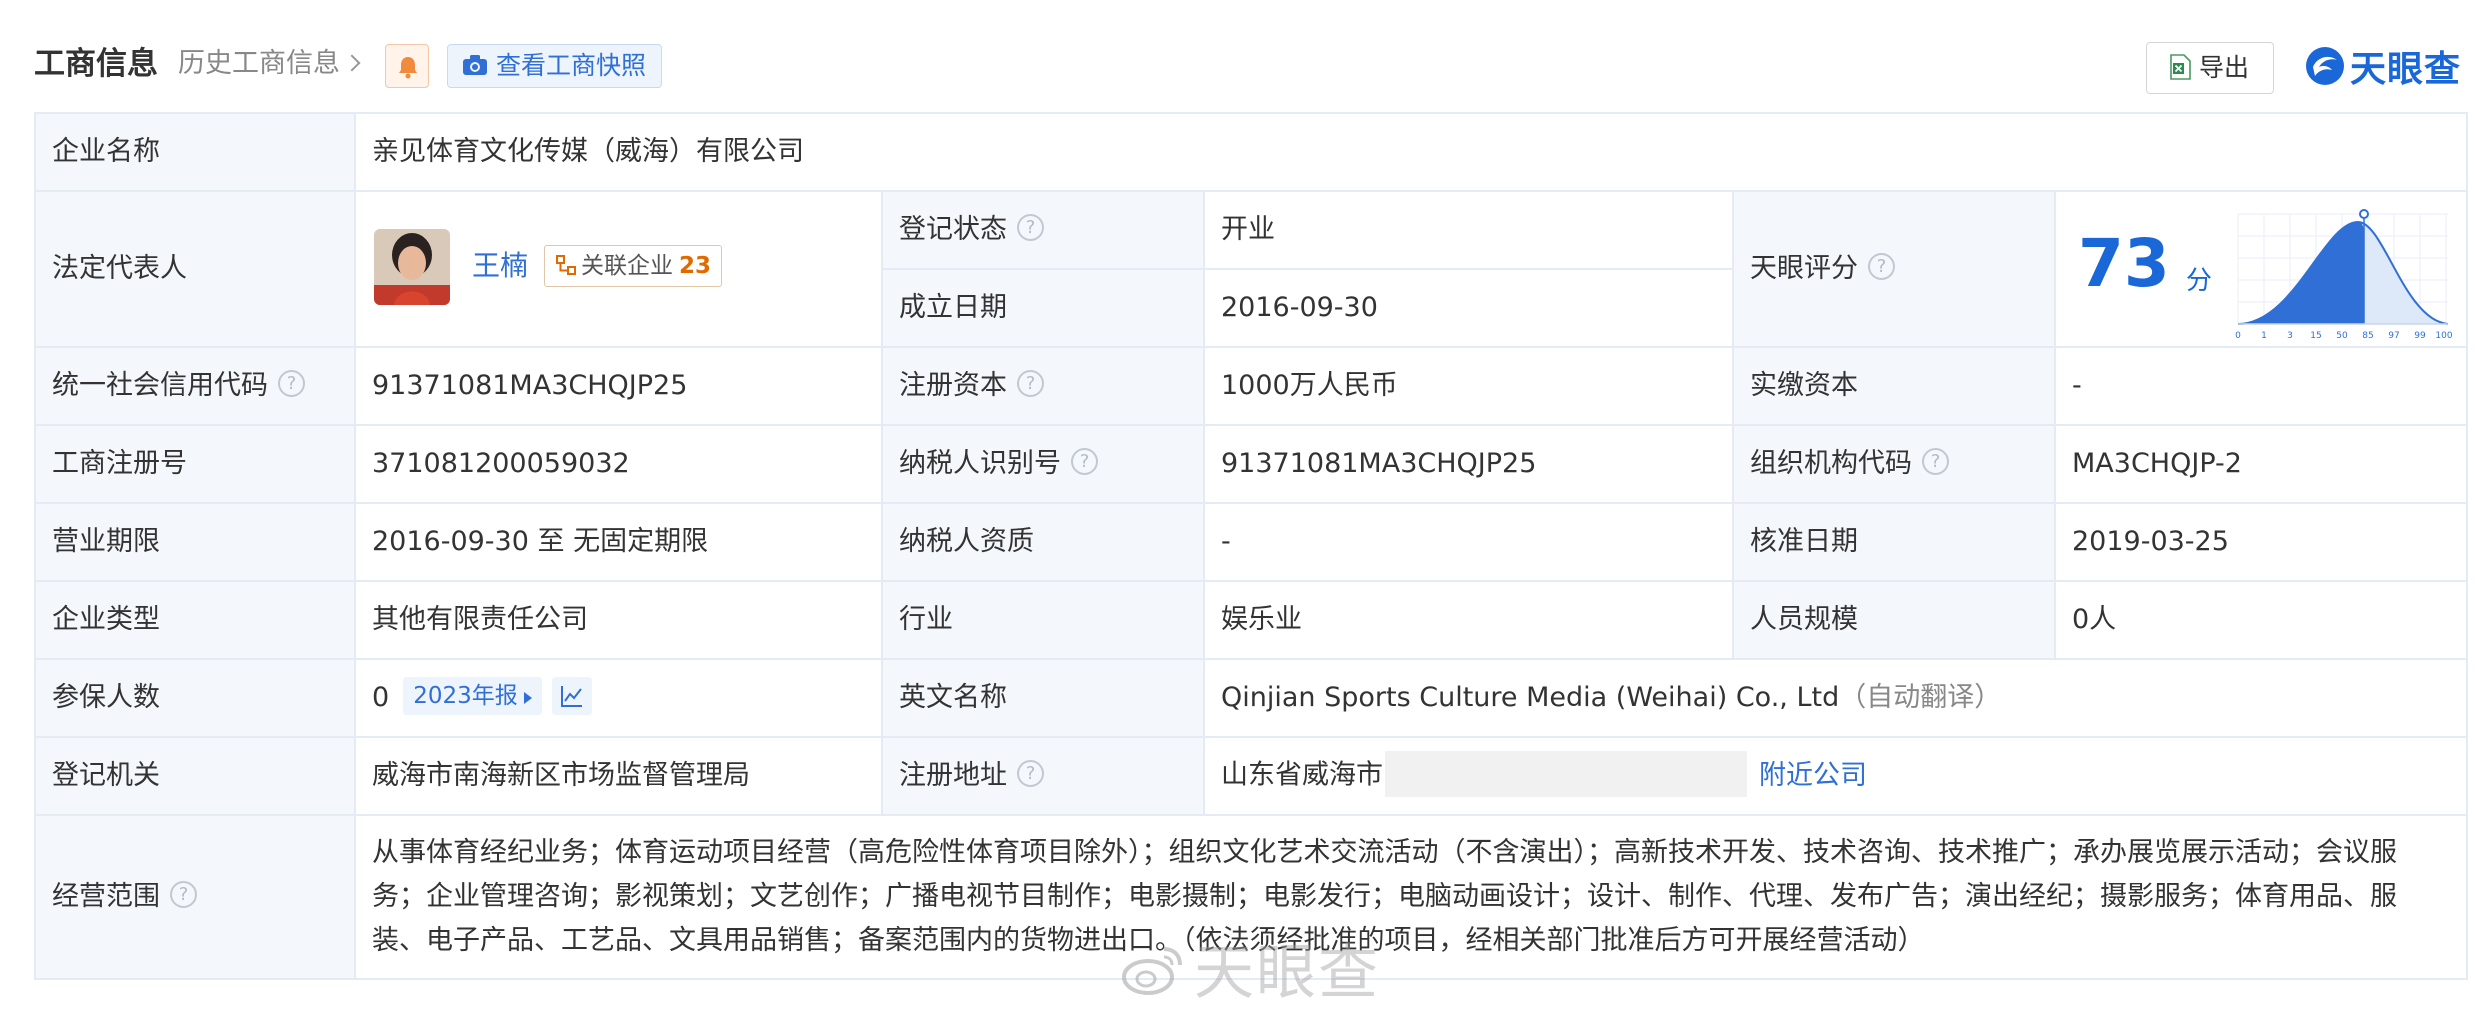 The height and width of the screenshot is (1026, 2492). I want to click on tick-label: 50, so click(2342, 335).